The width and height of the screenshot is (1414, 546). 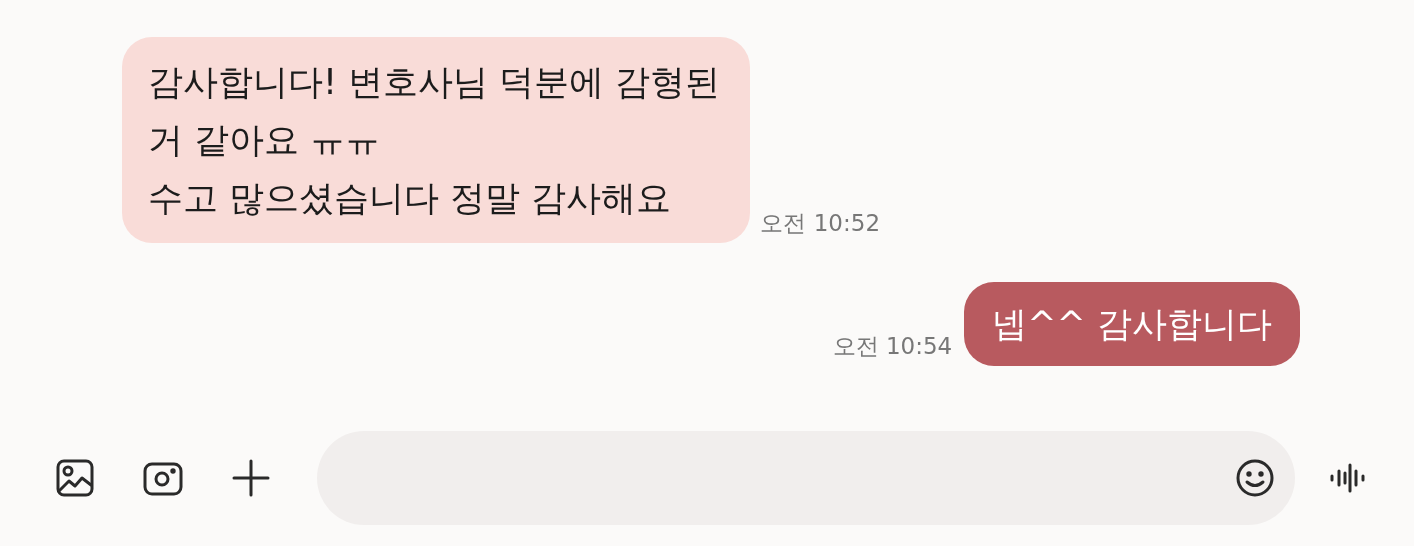 I want to click on message-bubble: 넵^^ 감사합니다, so click(x=1132, y=324).